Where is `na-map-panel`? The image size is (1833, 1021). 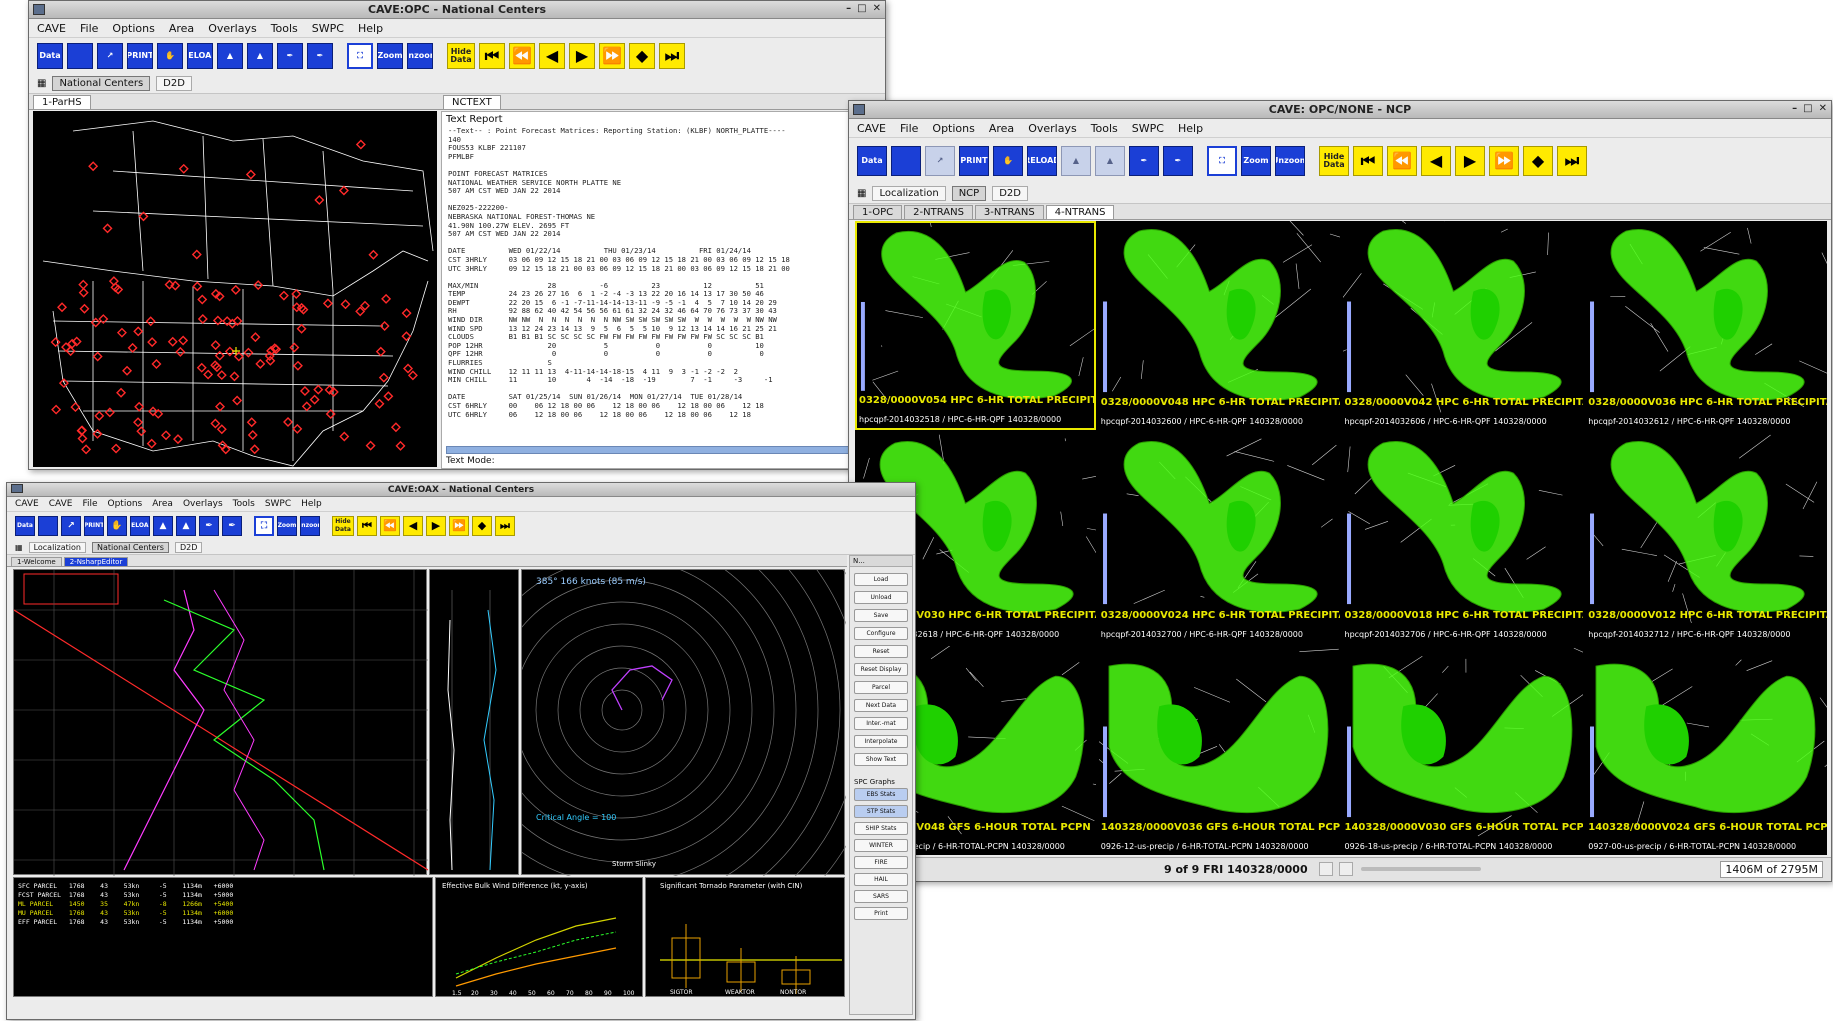 na-map-panel is located at coordinates (235, 289).